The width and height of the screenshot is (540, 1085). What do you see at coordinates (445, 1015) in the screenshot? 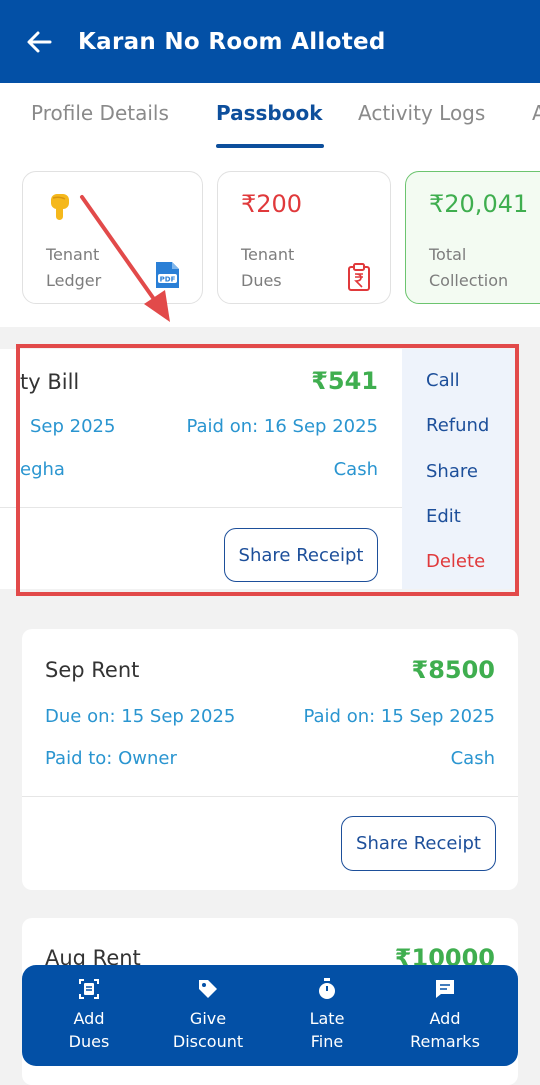
I see `add-remarks-button: Add Remarks` at bounding box center [445, 1015].